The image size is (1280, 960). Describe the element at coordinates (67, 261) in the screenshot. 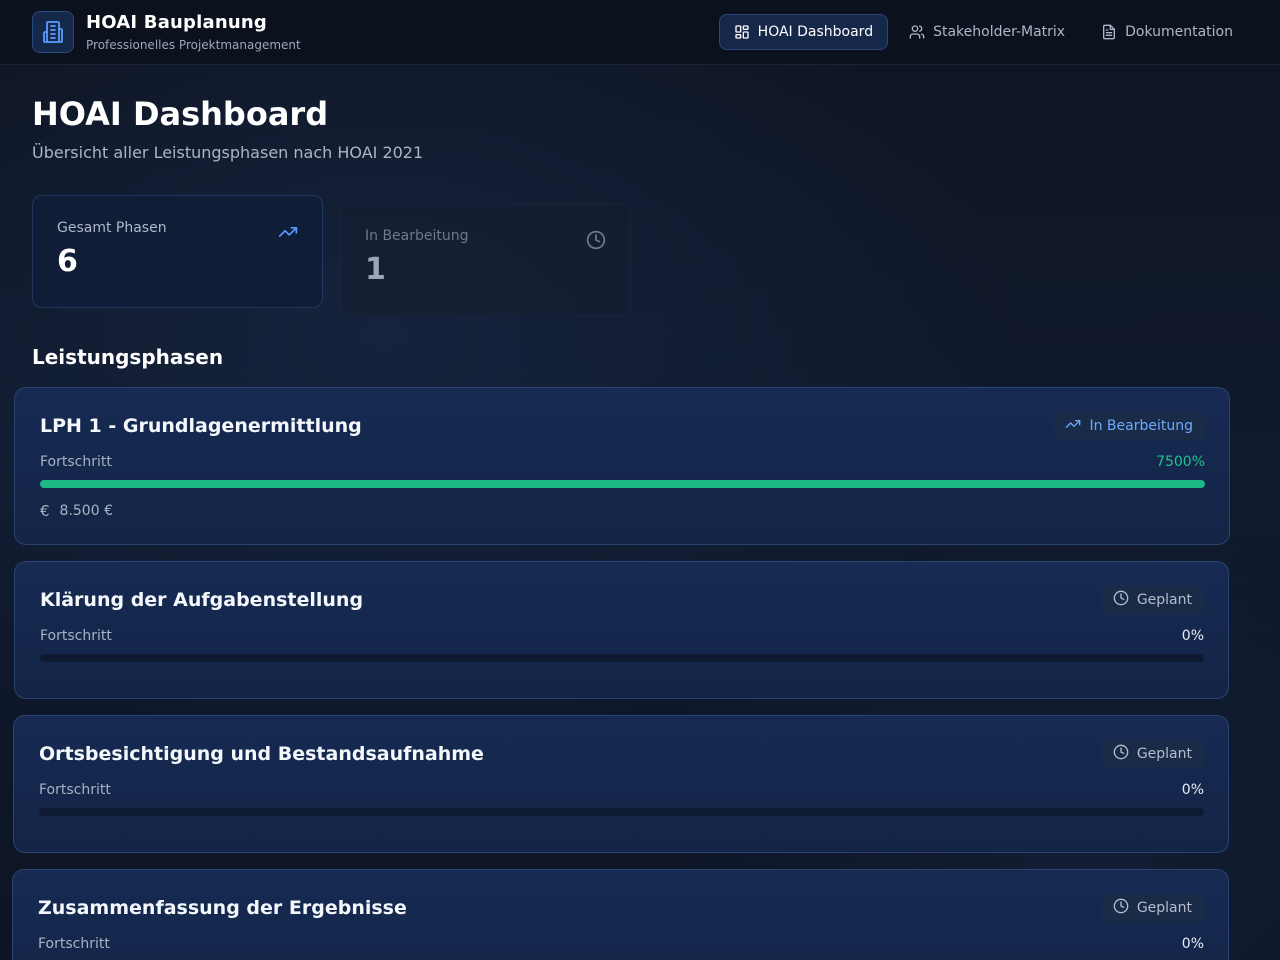

I see `stat-value: 6` at that location.